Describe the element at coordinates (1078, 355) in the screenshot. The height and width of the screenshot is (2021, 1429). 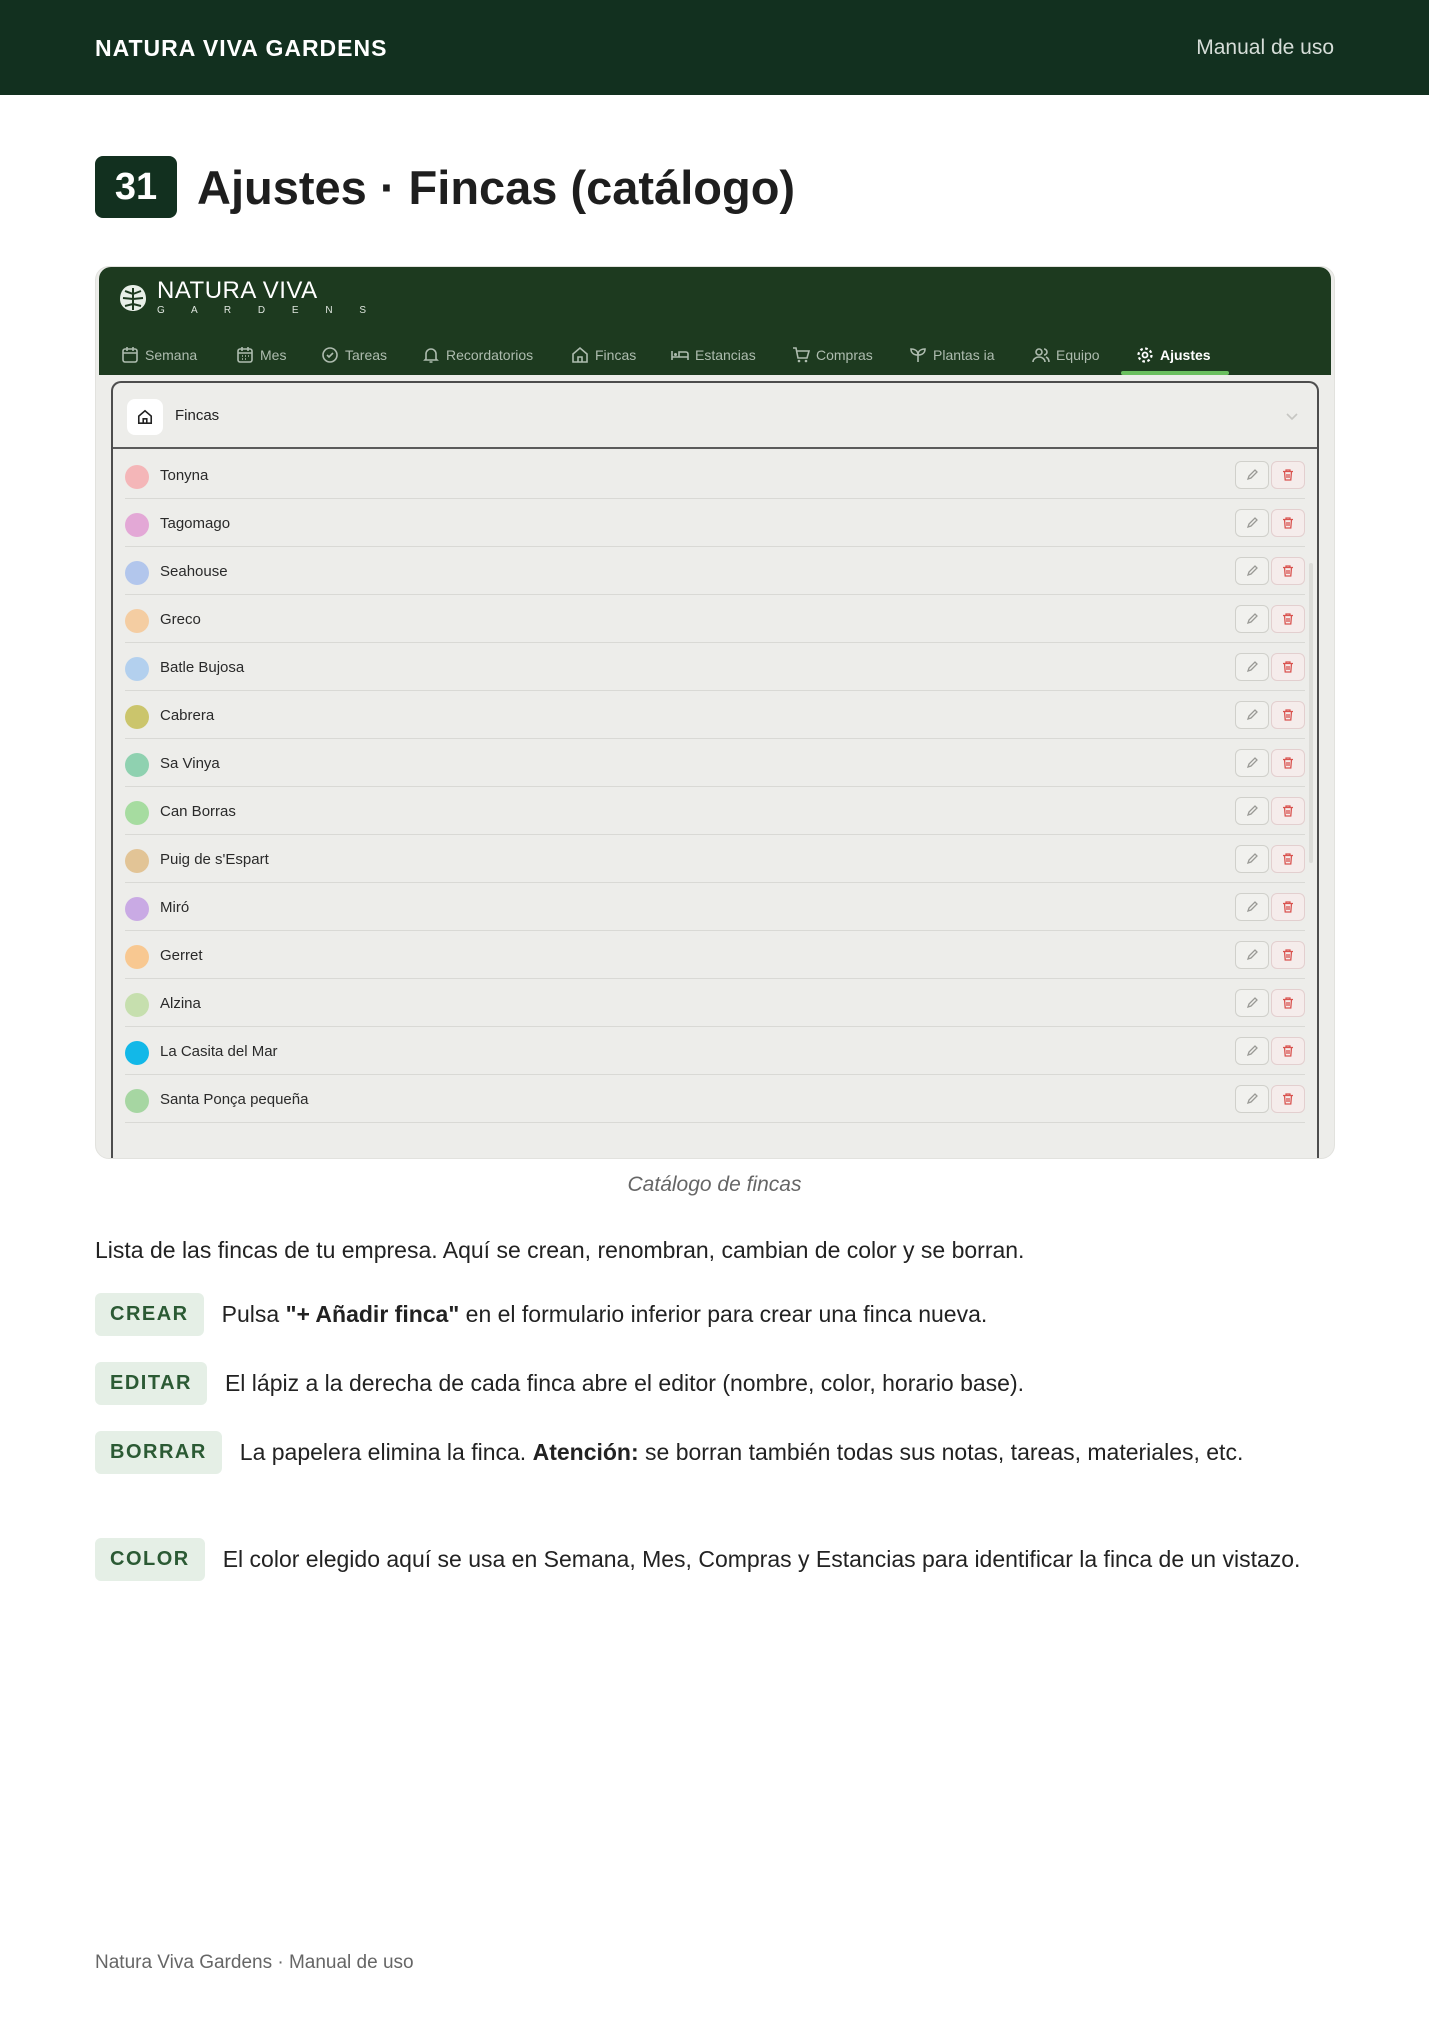
I see `nav-label: Equipo` at that location.